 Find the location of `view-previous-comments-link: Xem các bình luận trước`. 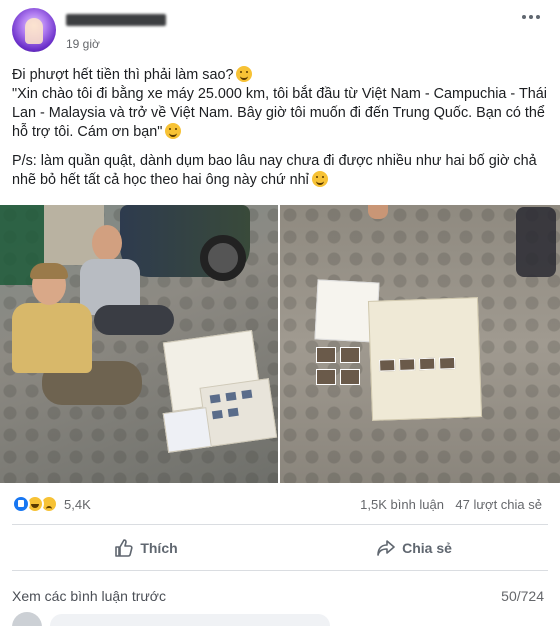

view-previous-comments-link: Xem các bình luận trước is located at coordinates (89, 596).